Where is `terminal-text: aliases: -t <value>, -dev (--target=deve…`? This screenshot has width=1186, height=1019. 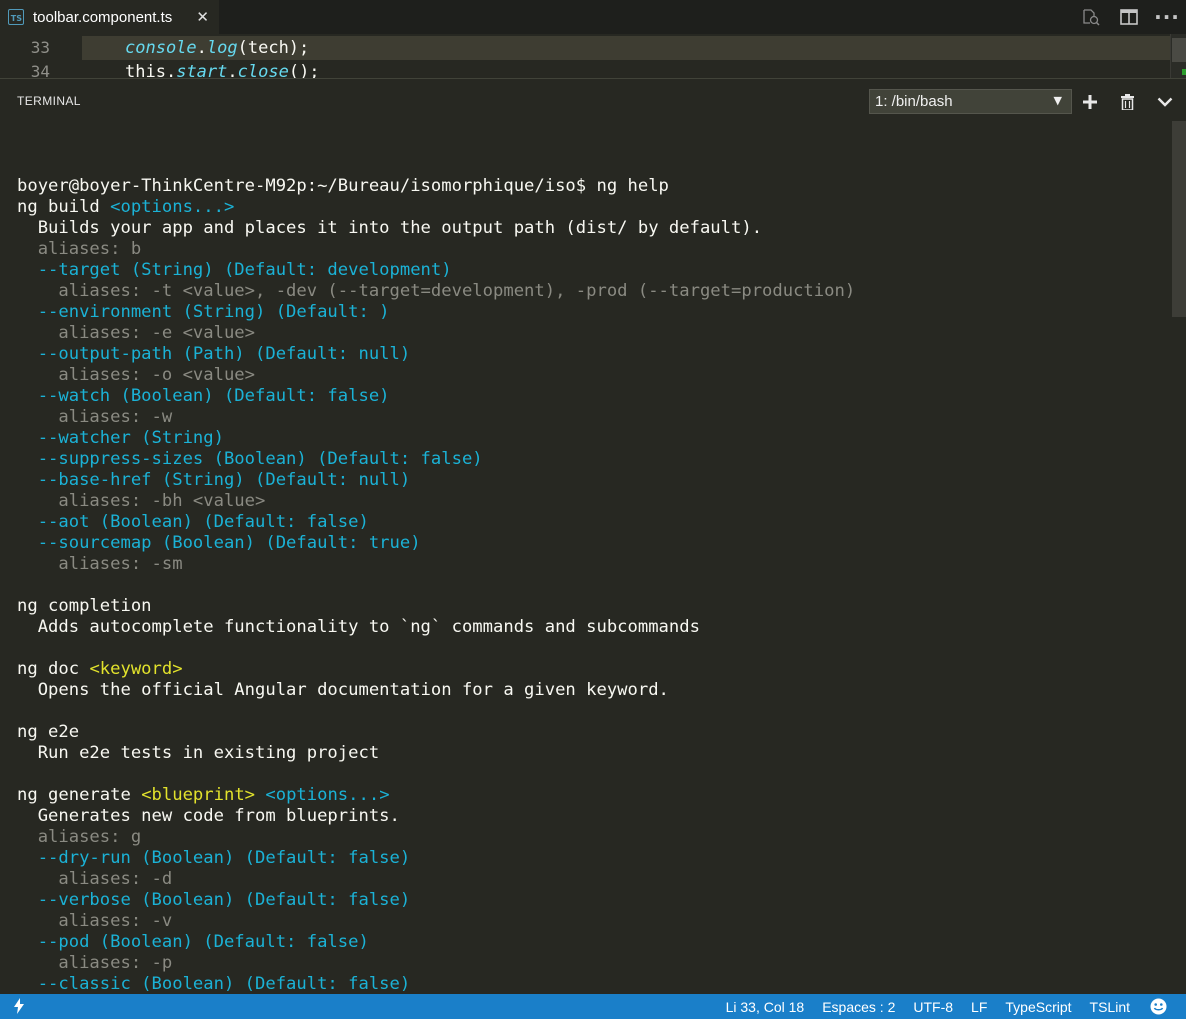 terminal-text: aliases: -t <value>, -dev (--target=deve… is located at coordinates (436, 291).